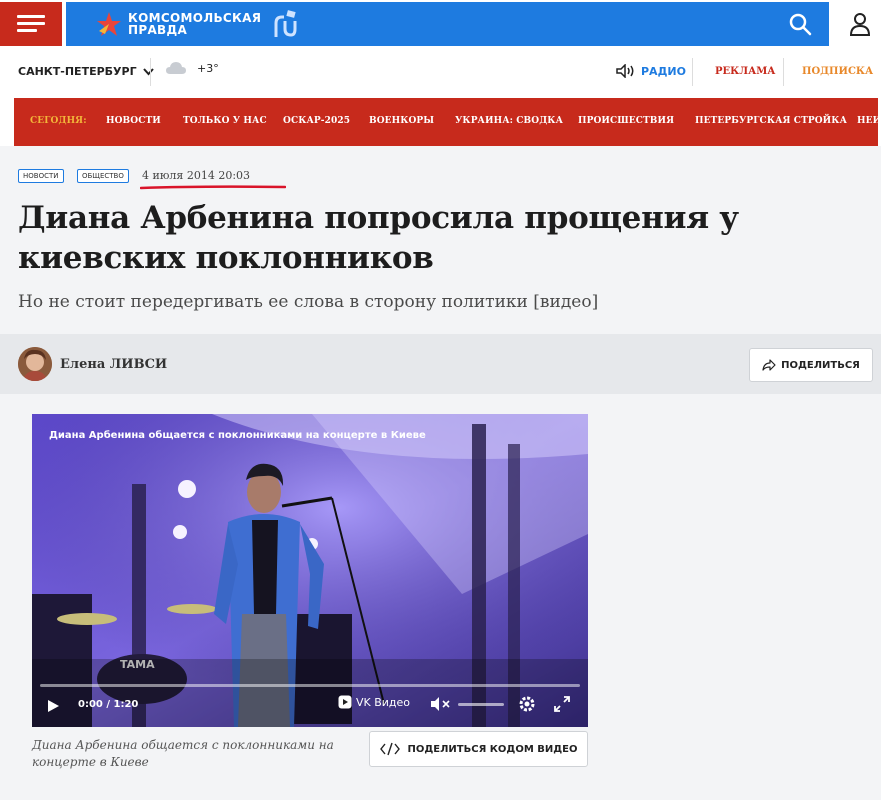 The height and width of the screenshot is (800, 881). I want to click on radio-label: РАДИО, so click(663, 71).